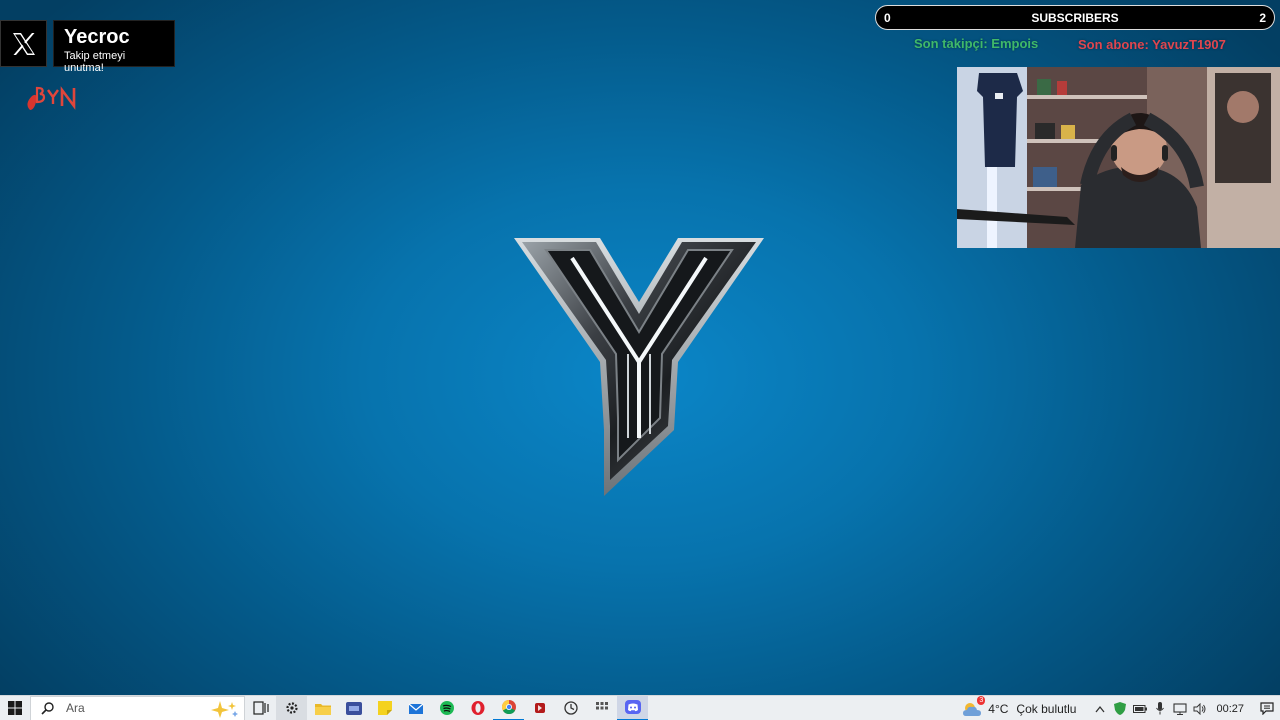 The width and height of the screenshot is (1280, 720). I want to click on chevron-up-icon, so click(1100, 708).